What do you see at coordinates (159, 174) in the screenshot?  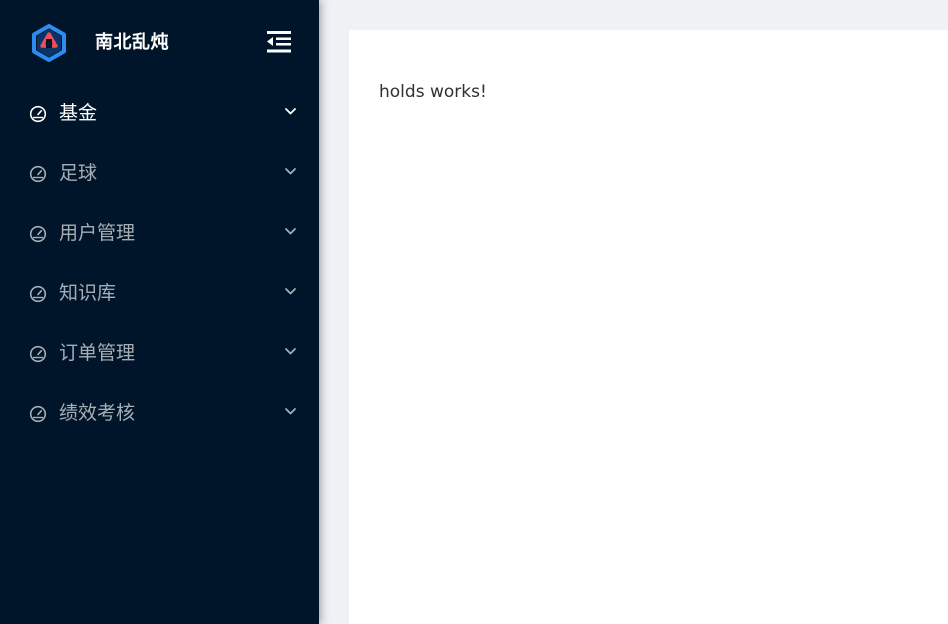 I see `sidebar-item-football: 足球` at bounding box center [159, 174].